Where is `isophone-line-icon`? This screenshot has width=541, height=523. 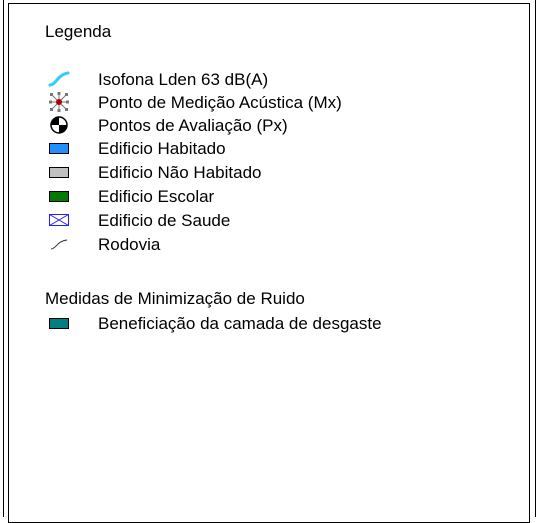 isophone-line-icon is located at coordinates (59, 79).